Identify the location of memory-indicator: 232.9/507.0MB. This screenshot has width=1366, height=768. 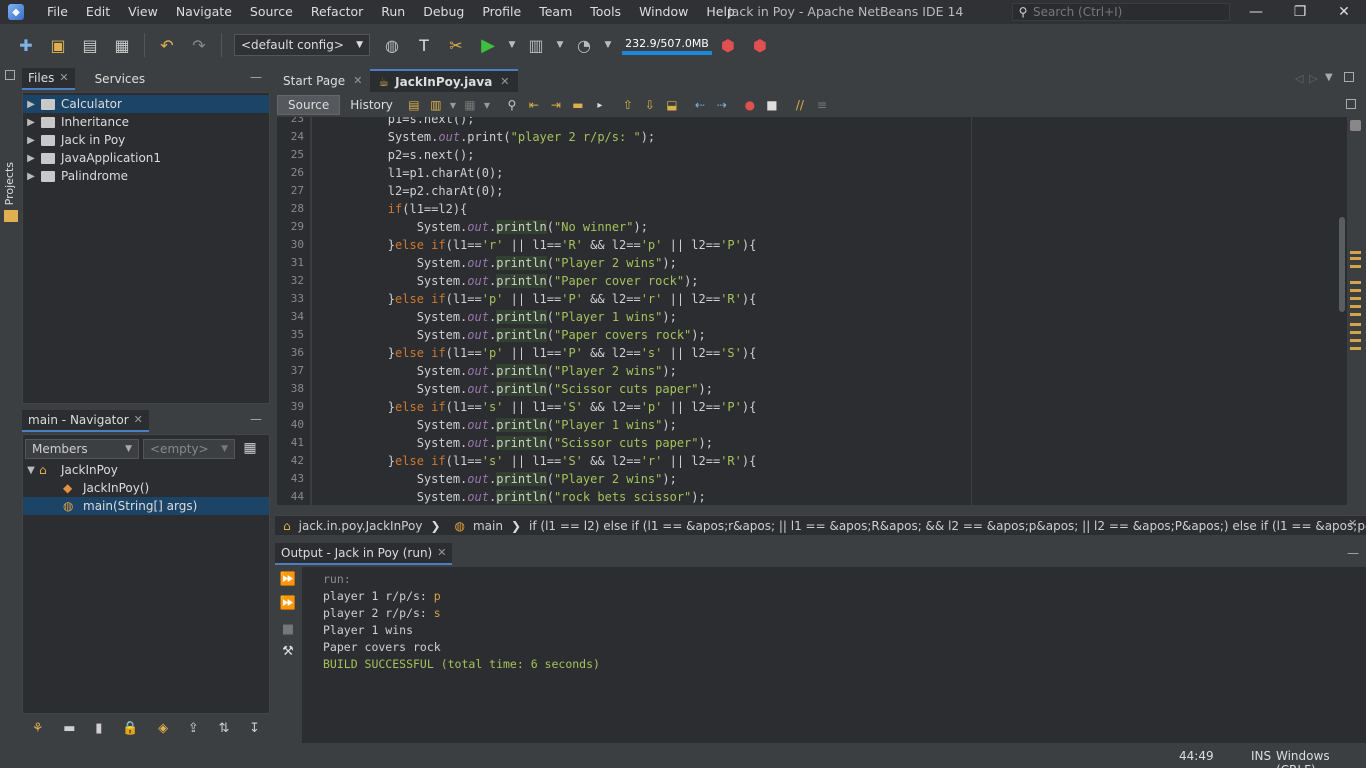
(667, 45).